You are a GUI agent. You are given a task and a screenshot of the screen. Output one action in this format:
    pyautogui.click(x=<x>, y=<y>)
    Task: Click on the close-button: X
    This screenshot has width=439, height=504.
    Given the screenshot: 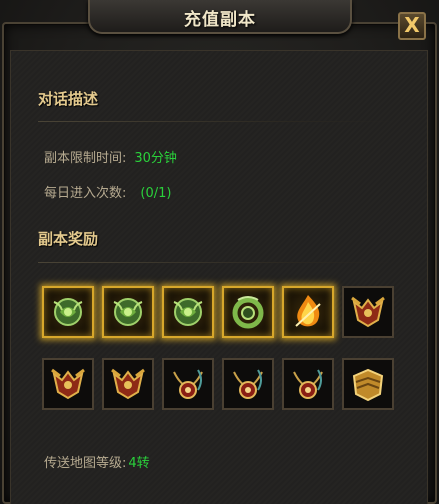 What is the action you would take?
    pyautogui.click(x=412, y=26)
    